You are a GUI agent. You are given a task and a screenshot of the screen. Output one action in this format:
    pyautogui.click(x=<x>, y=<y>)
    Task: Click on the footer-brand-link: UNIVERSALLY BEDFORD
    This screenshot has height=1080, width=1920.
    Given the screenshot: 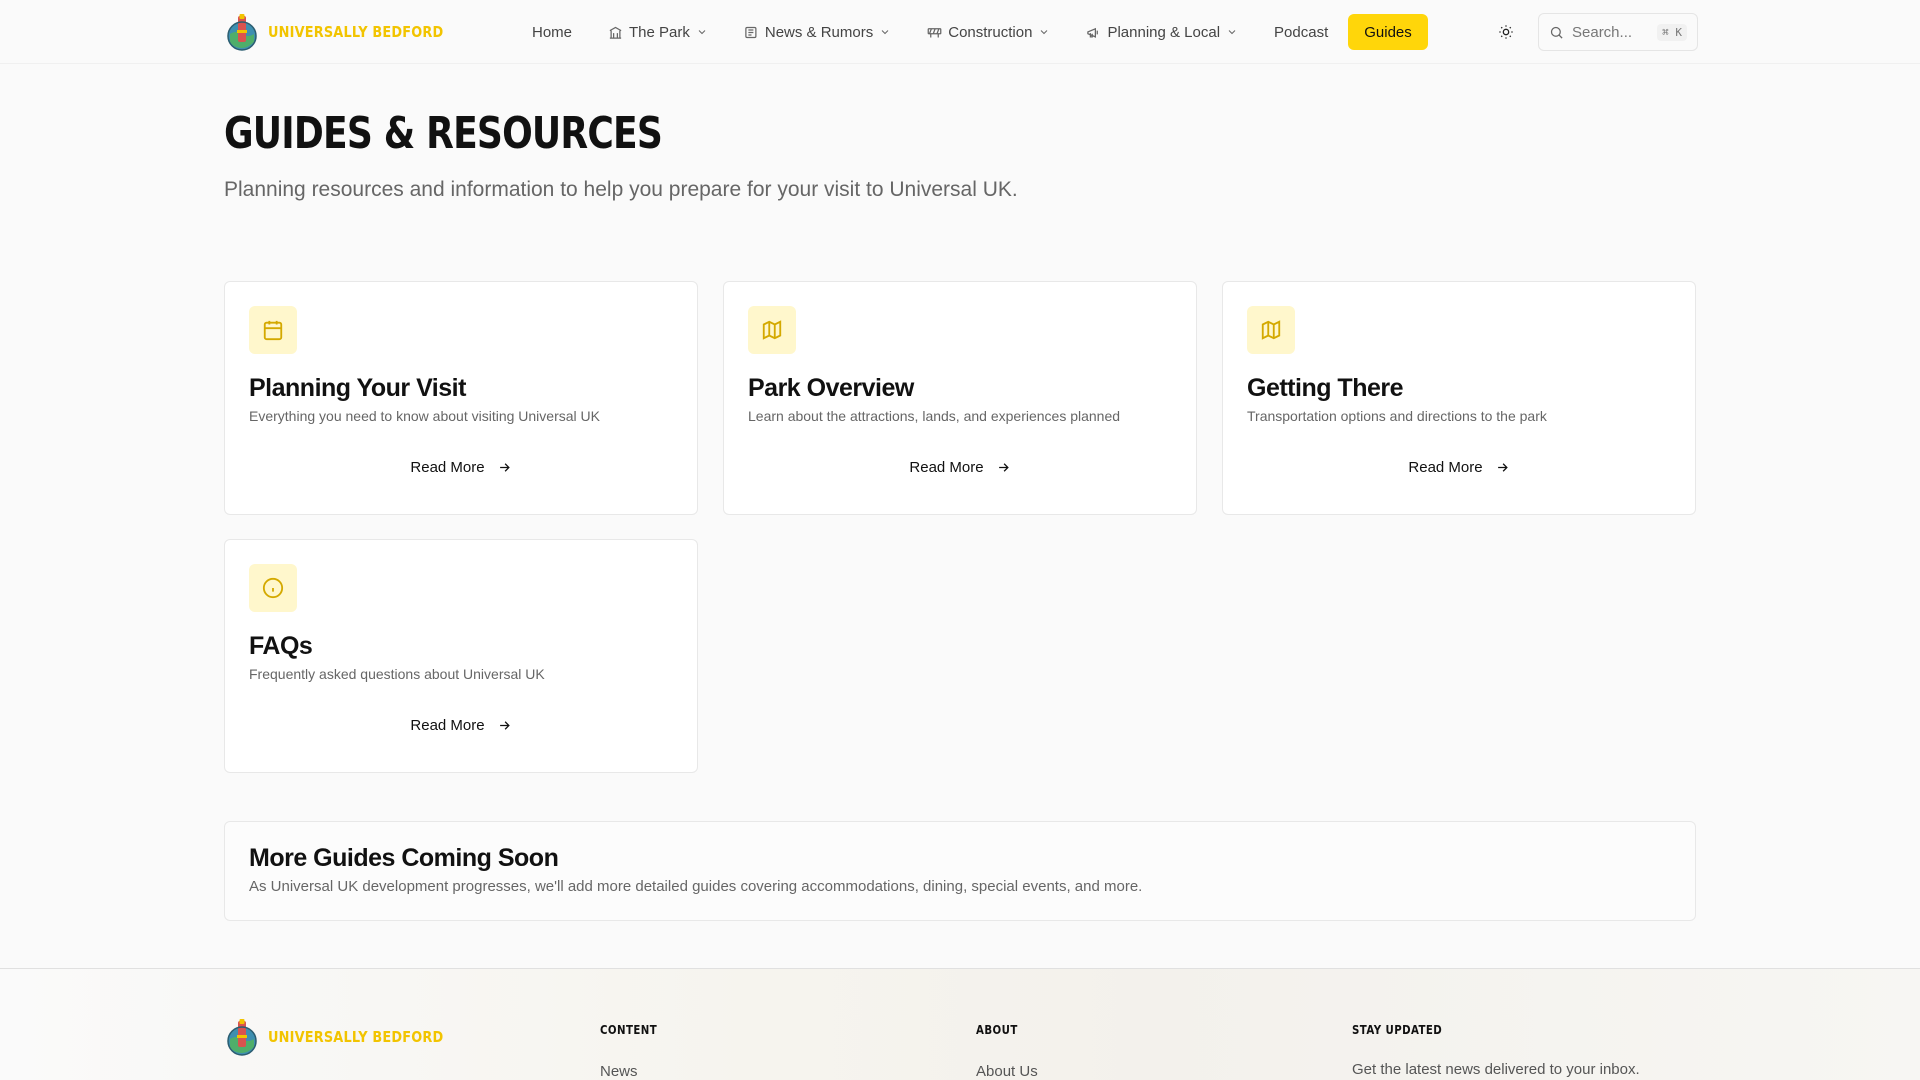 What is the action you would take?
    pyautogui.click(x=348, y=1037)
    